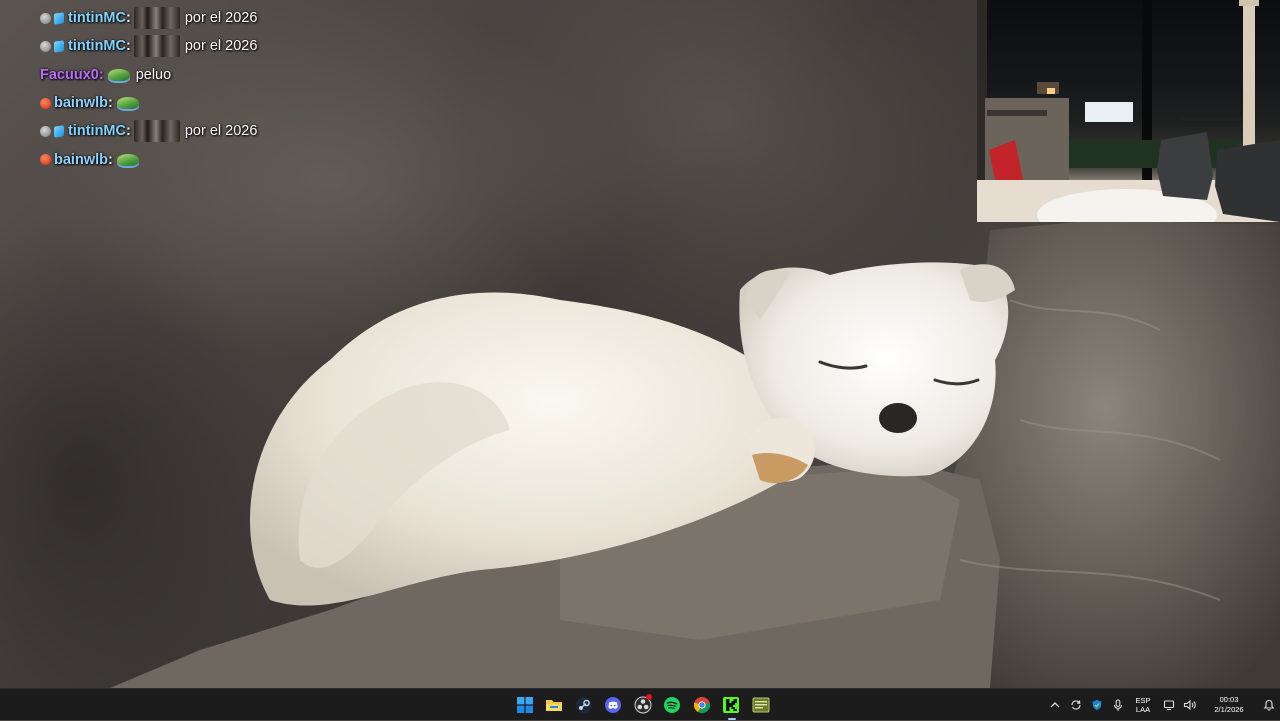 Image resolution: width=1280 pixels, height=721 pixels. I want to click on security-tray-button, so click(1096, 705).